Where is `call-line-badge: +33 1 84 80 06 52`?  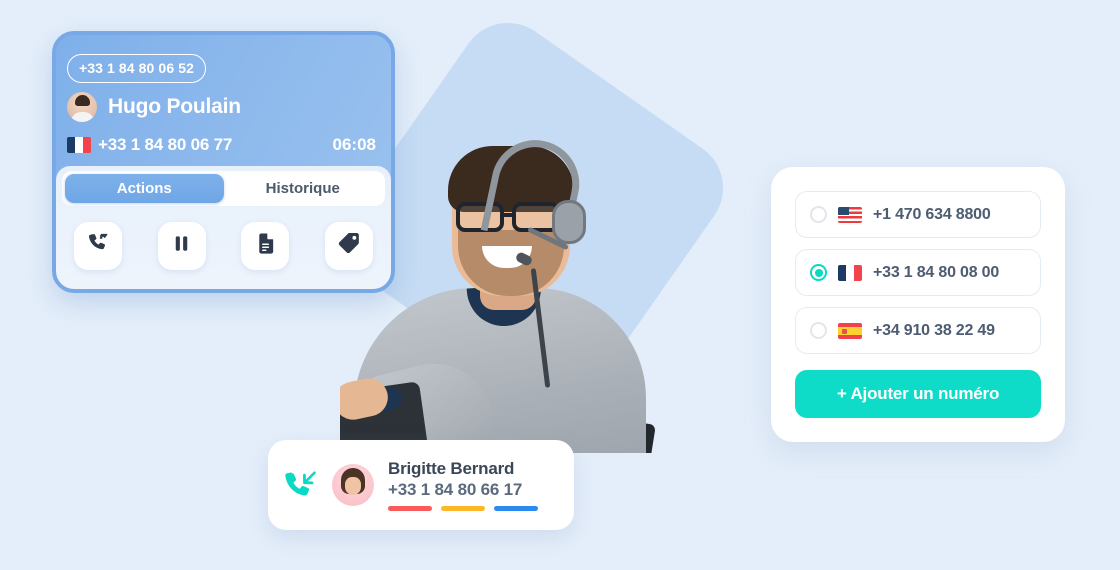 call-line-badge: +33 1 84 80 06 52 is located at coordinates (136, 68).